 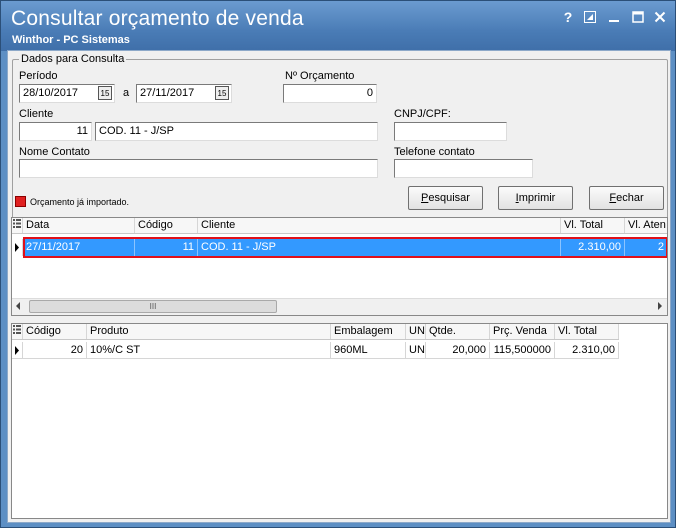 What do you see at coordinates (55, 131) in the screenshot?
I see `cliente-code-input: 11` at bounding box center [55, 131].